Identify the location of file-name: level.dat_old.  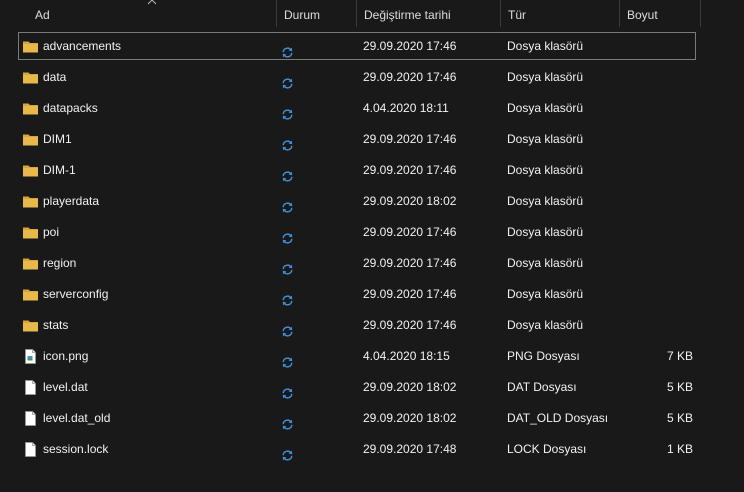
(77, 418).